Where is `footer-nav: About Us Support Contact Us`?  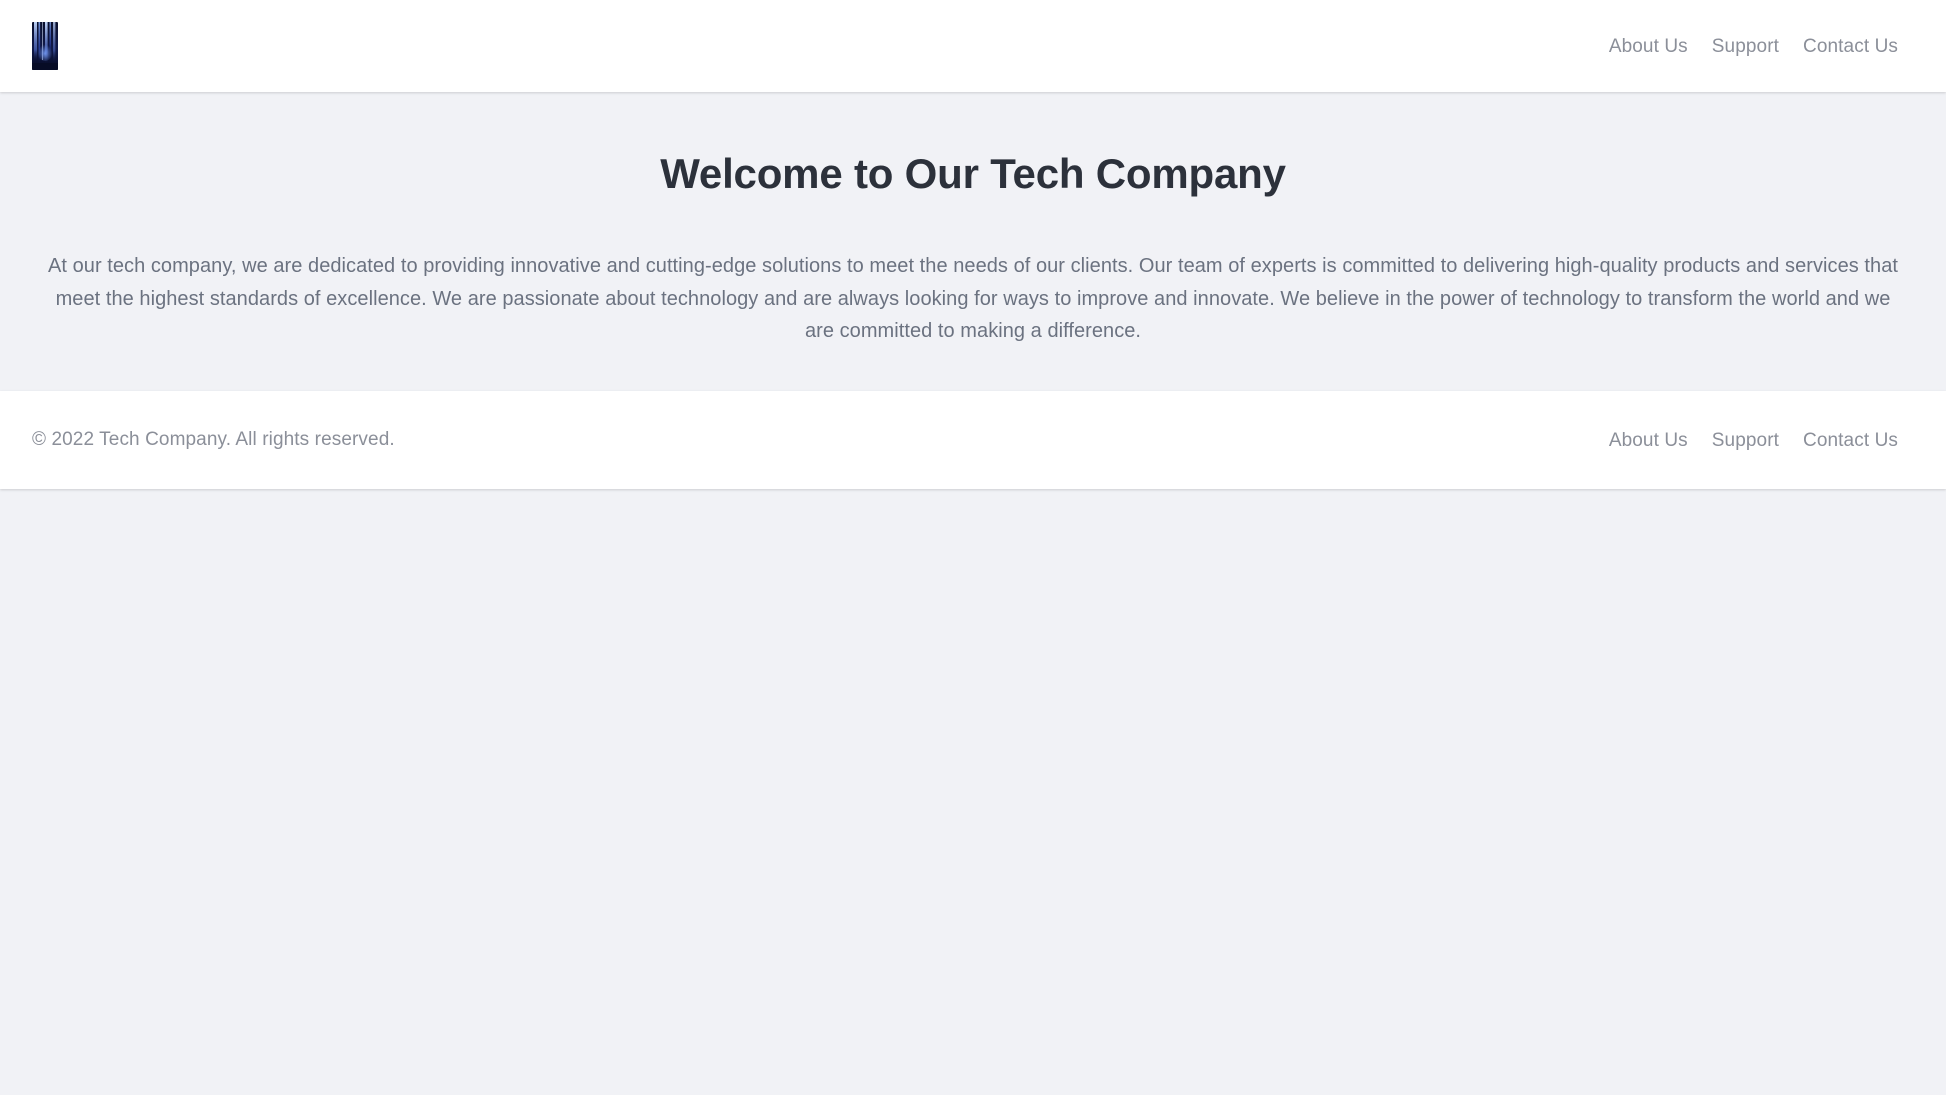 footer-nav: About Us Support Contact Us is located at coordinates (1761, 440).